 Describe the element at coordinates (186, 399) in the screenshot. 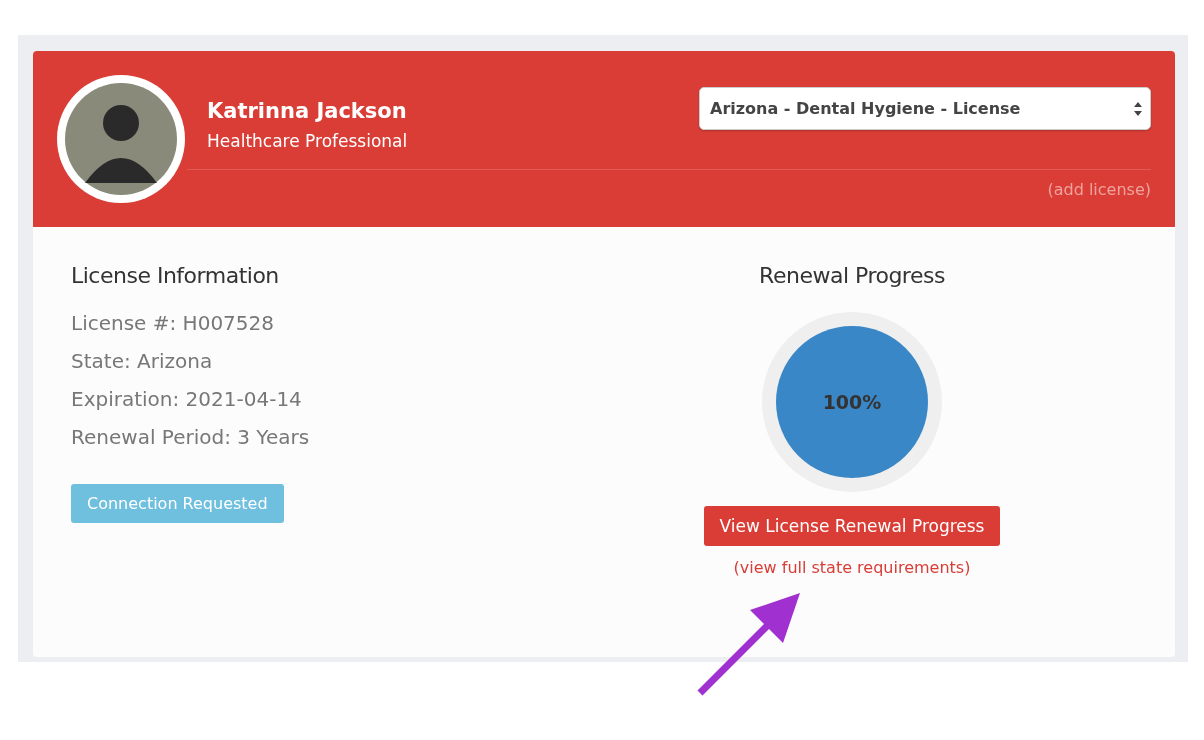

I see `license-detail: Expiration: 2021-04-14` at that location.